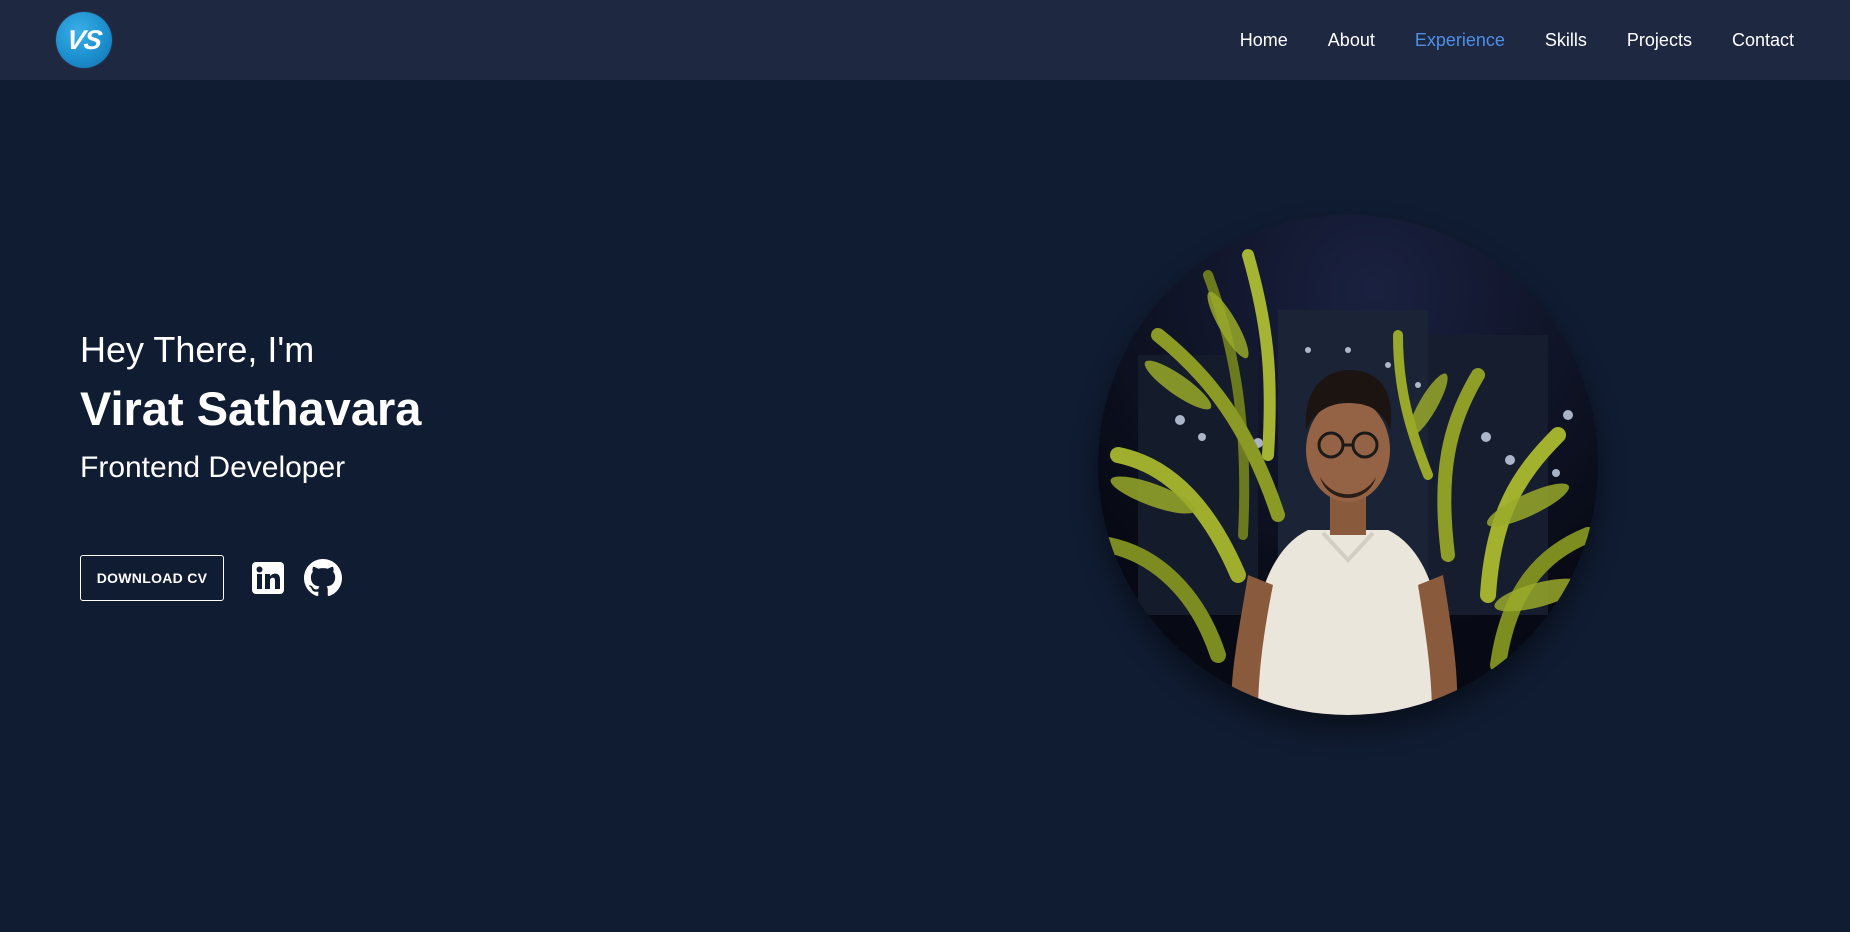 The width and height of the screenshot is (1850, 932). What do you see at coordinates (1659, 40) in the screenshot?
I see `nav-link-projects: Projects` at bounding box center [1659, 40].